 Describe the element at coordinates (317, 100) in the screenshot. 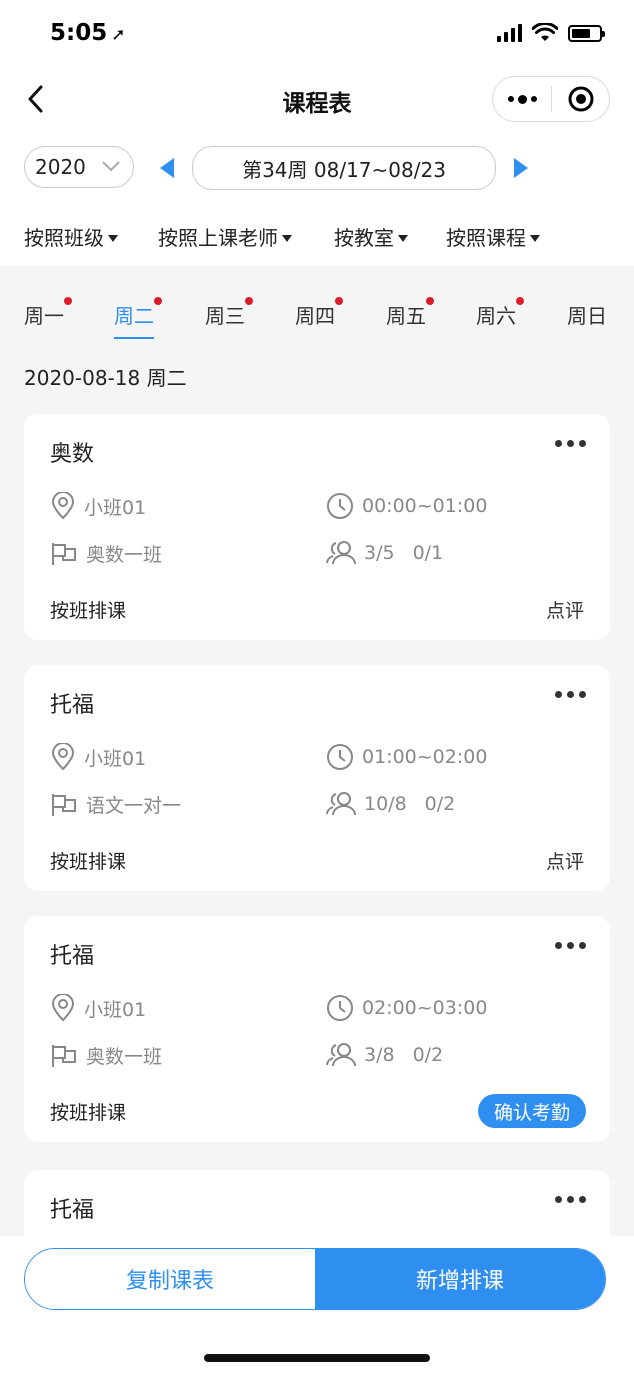

I see `nav-bar: 课程表` at that location.